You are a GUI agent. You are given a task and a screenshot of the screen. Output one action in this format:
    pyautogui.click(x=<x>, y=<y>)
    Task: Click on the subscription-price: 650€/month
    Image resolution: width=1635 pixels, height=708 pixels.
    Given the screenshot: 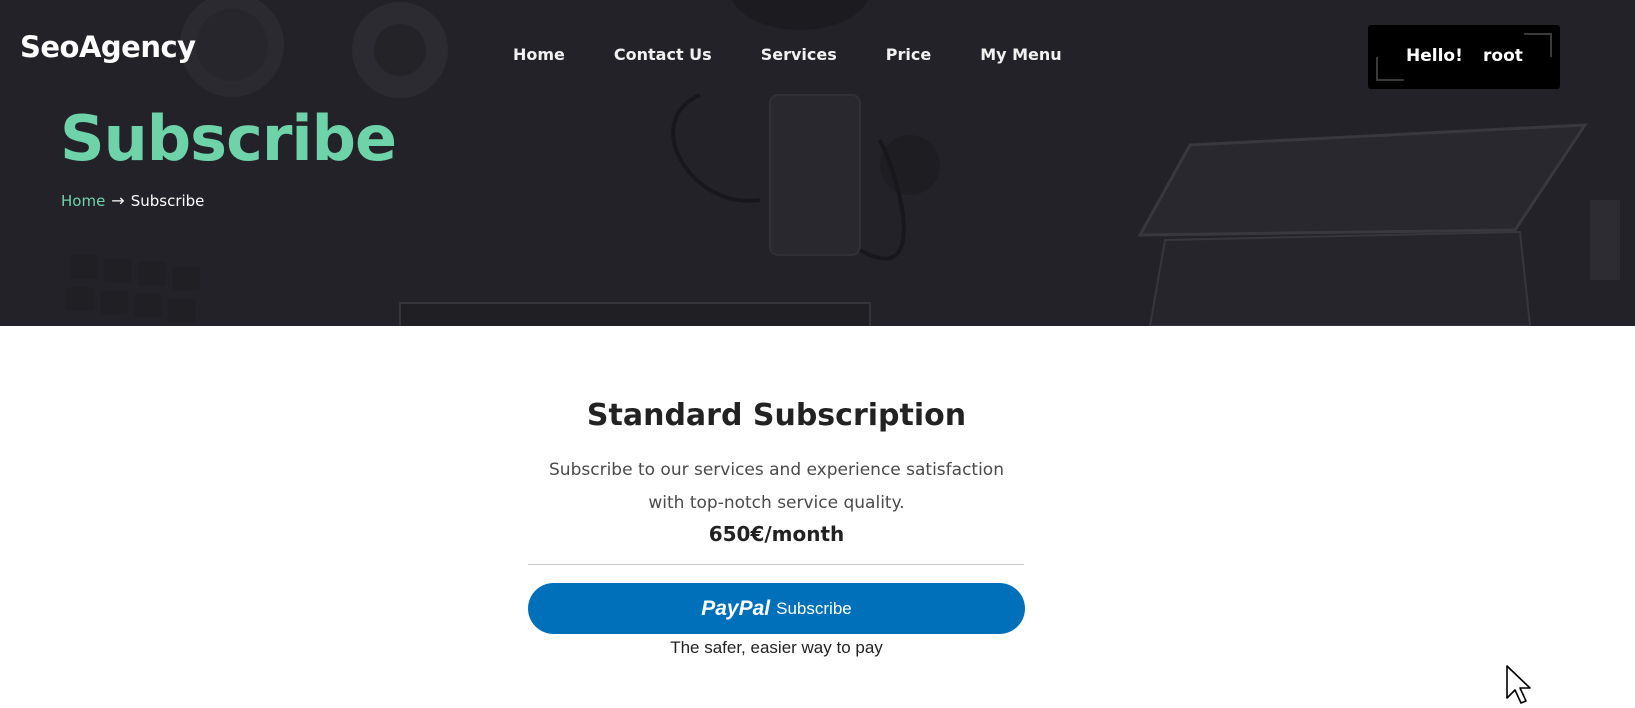 What is the action you would take?
    pyautogui.click(x=776, y=534)
    